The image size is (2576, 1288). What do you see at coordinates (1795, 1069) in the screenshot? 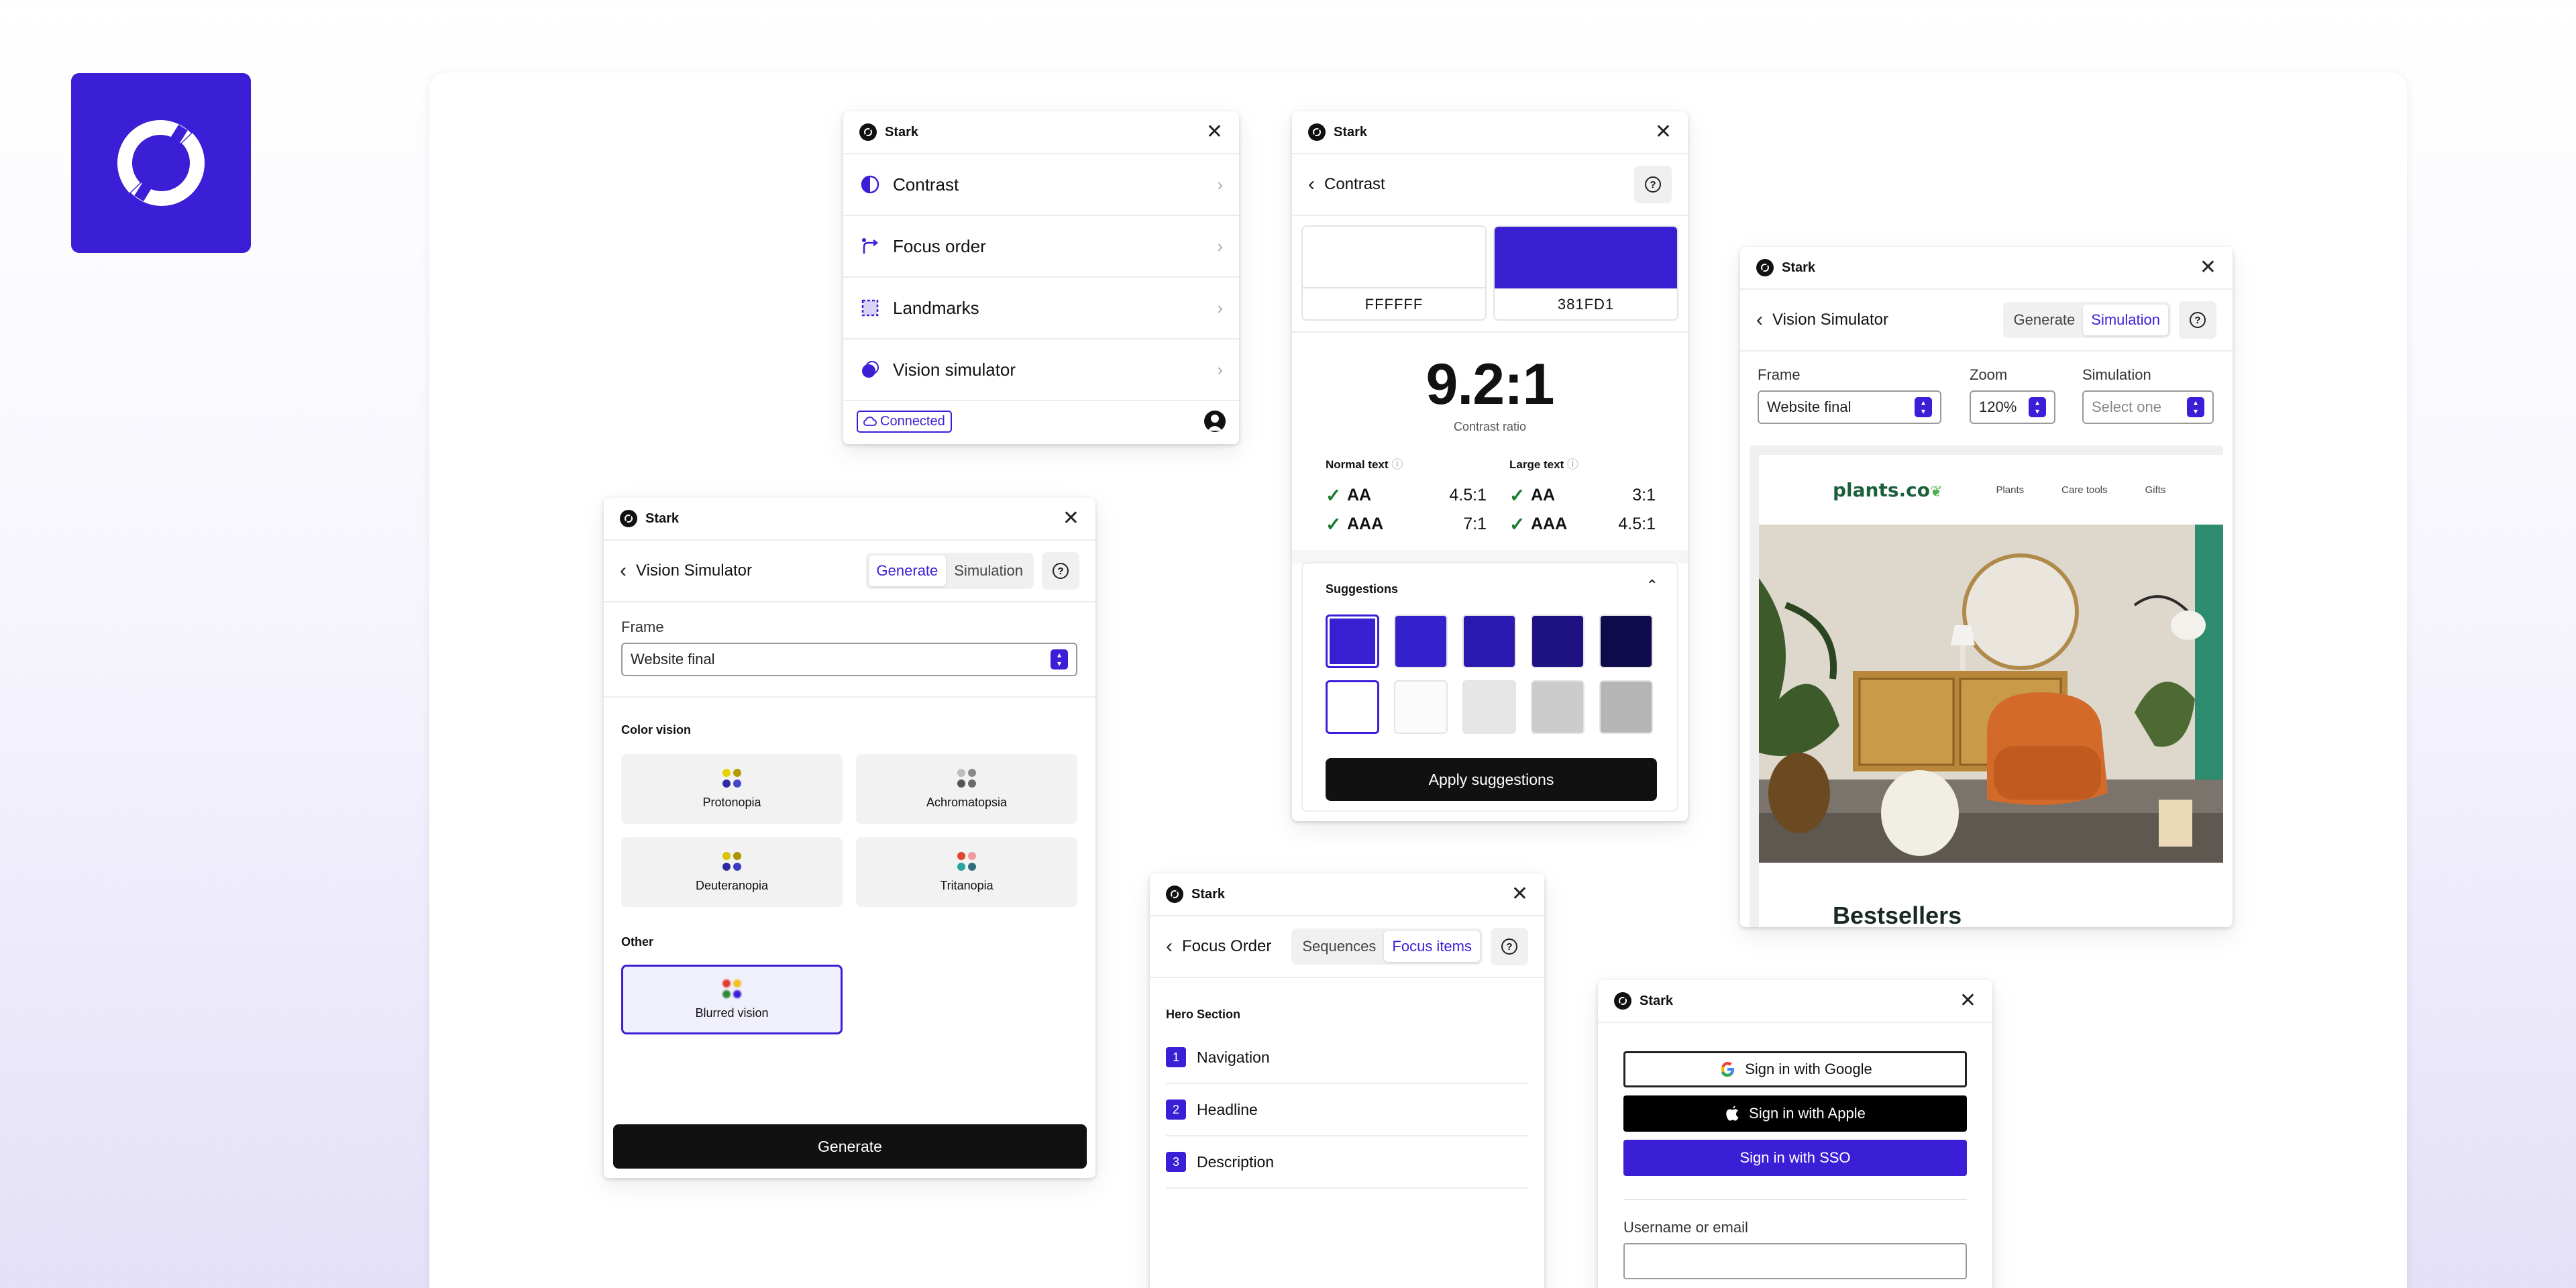
I see `sign-in-google-button: Sign in with Google` at bounding box center [1795, 1069].